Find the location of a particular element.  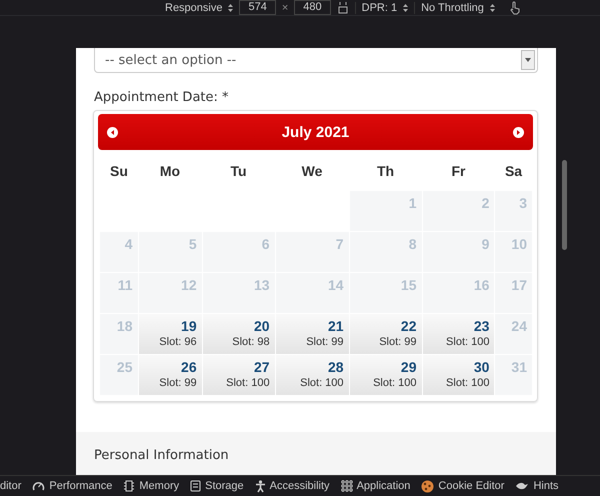

weekday-label: Su is located at coordinates (119, 170).